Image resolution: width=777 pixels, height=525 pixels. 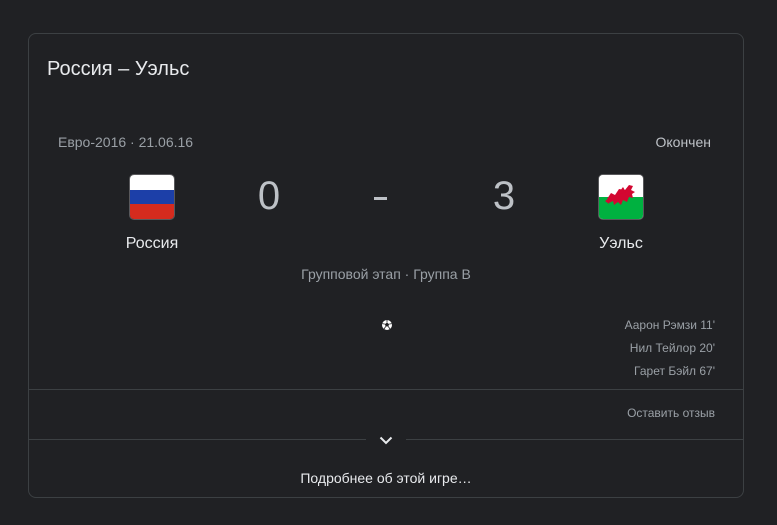 What do you see at coordinates (504, 196) in the screenshot?
I see `away-score: 3` at bounding box center [504, 196].